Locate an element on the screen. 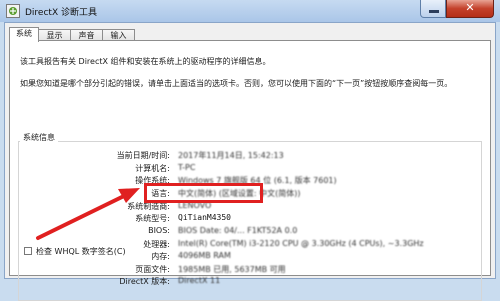 This screenshot has width=500, height=301. tab-system: 系统 is located at coordinates (24, 34).